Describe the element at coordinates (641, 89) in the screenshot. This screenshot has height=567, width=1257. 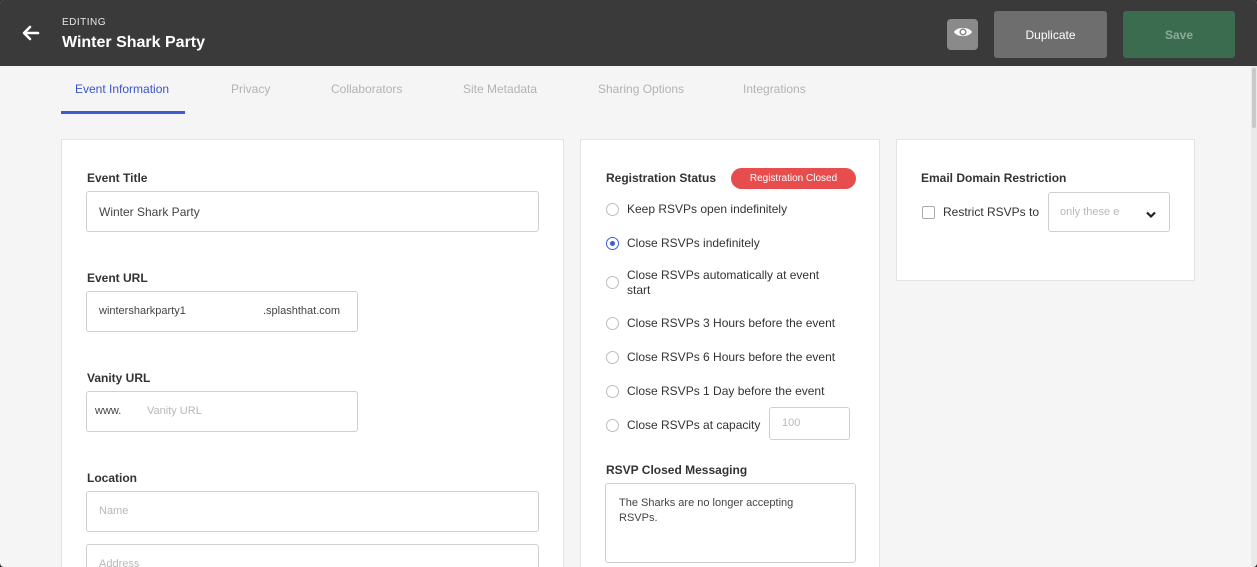
I see `tab-sharing-options: Sharing Options` at that location.